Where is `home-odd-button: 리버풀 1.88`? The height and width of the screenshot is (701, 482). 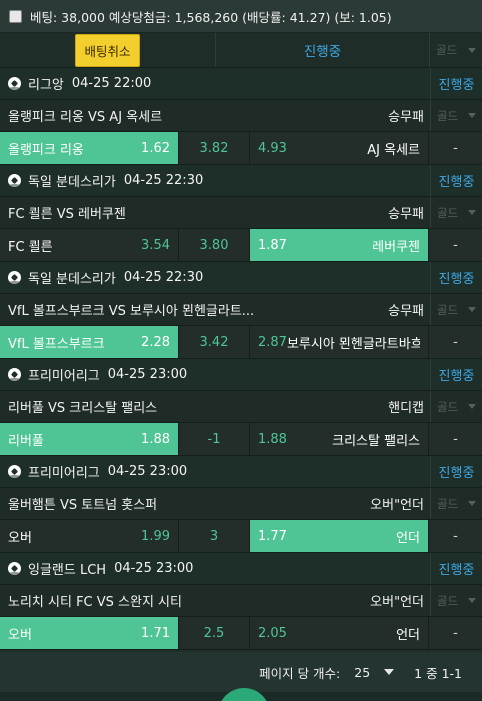
home-odd-button: 리버풀 1.88 is located at coordinates (89, 439).